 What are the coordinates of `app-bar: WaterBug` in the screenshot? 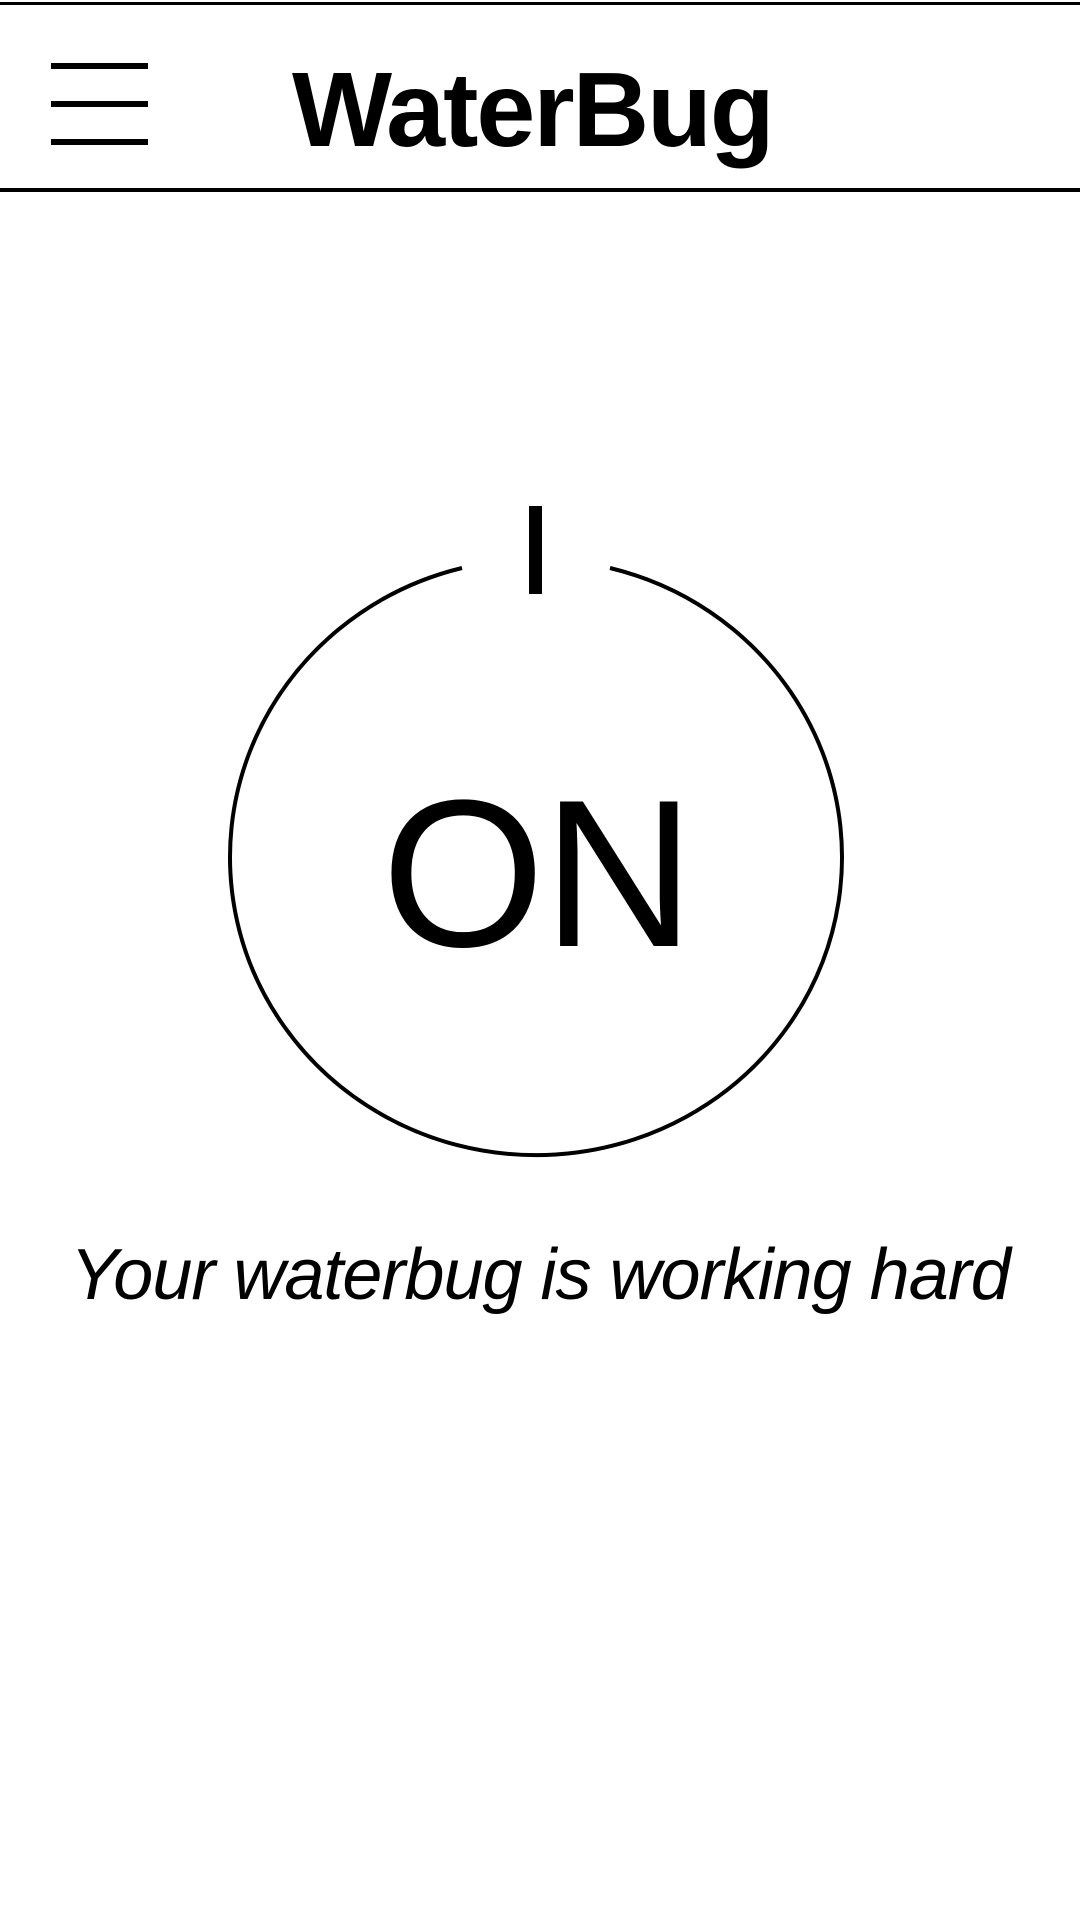 It's located at (540, 98).